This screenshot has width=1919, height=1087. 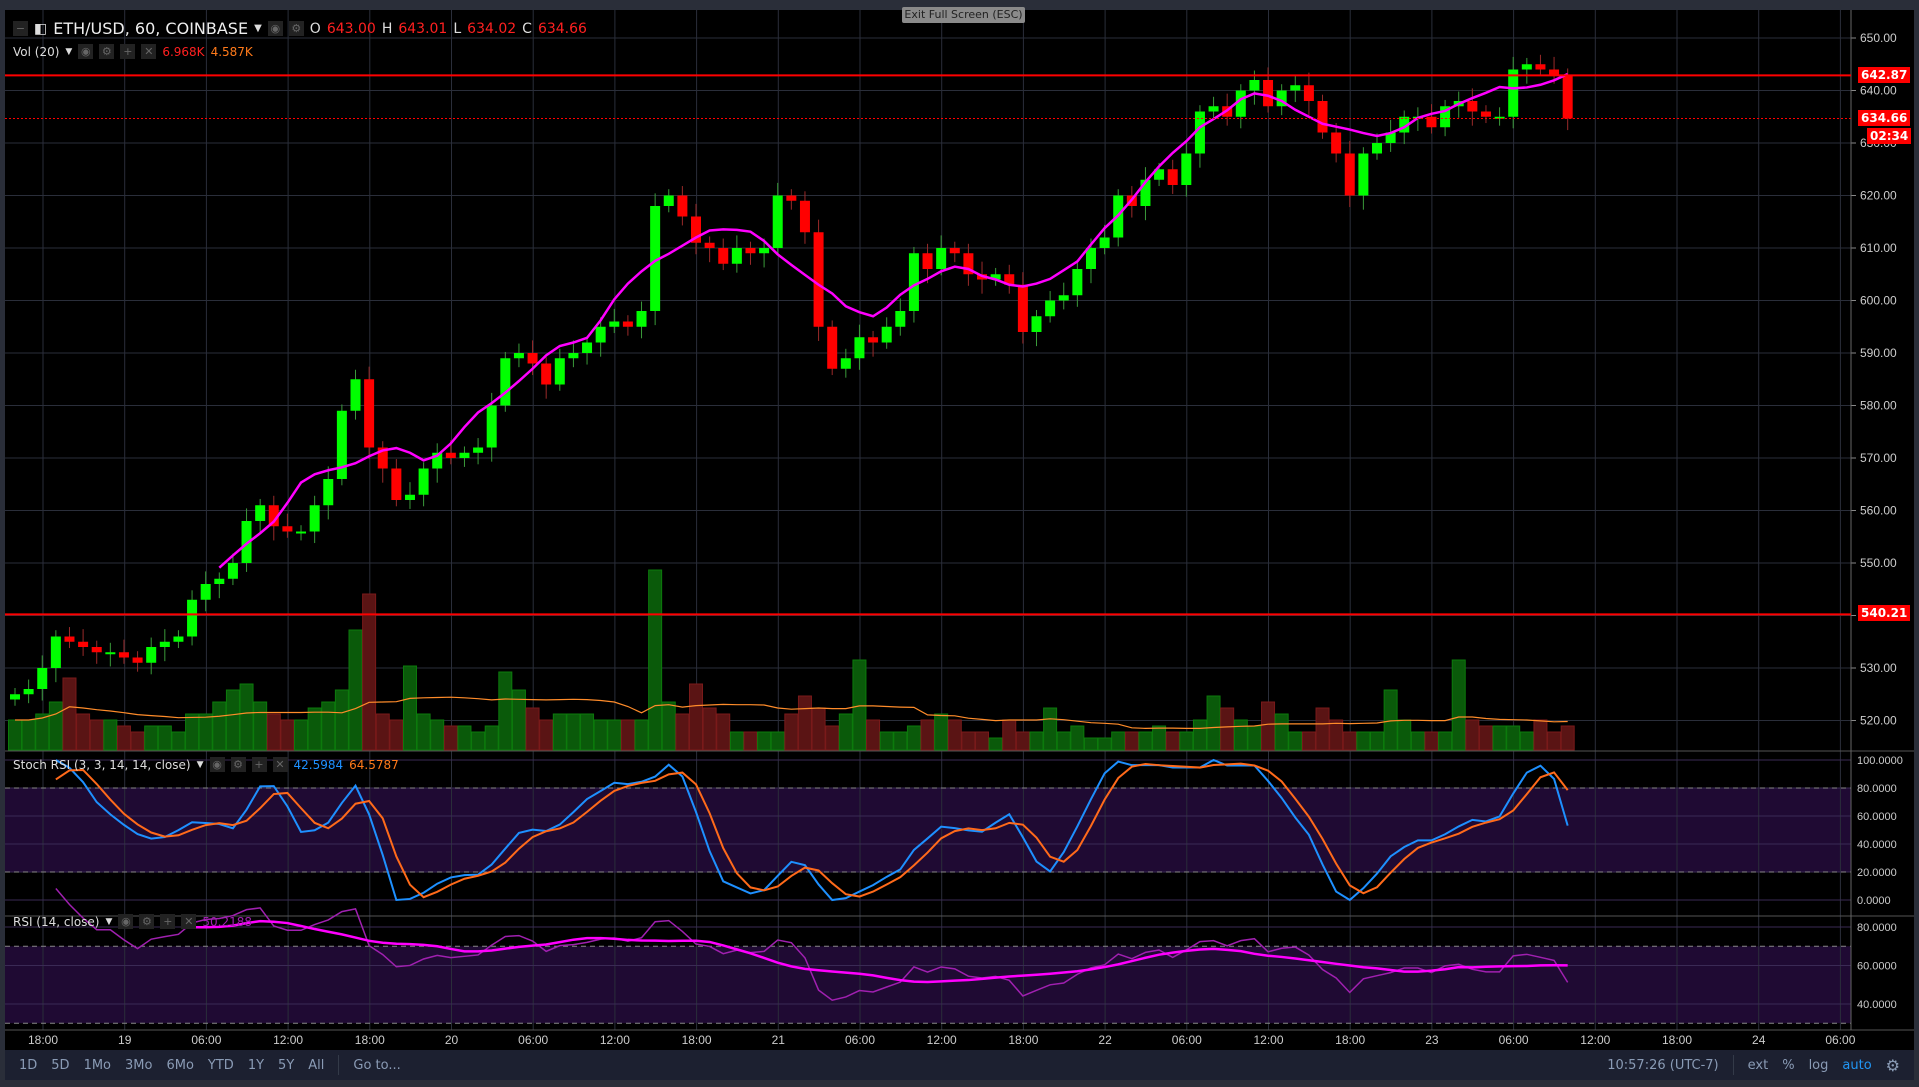 I want to click on range-1mo: 1Mo, so click(x=97, y=1065).